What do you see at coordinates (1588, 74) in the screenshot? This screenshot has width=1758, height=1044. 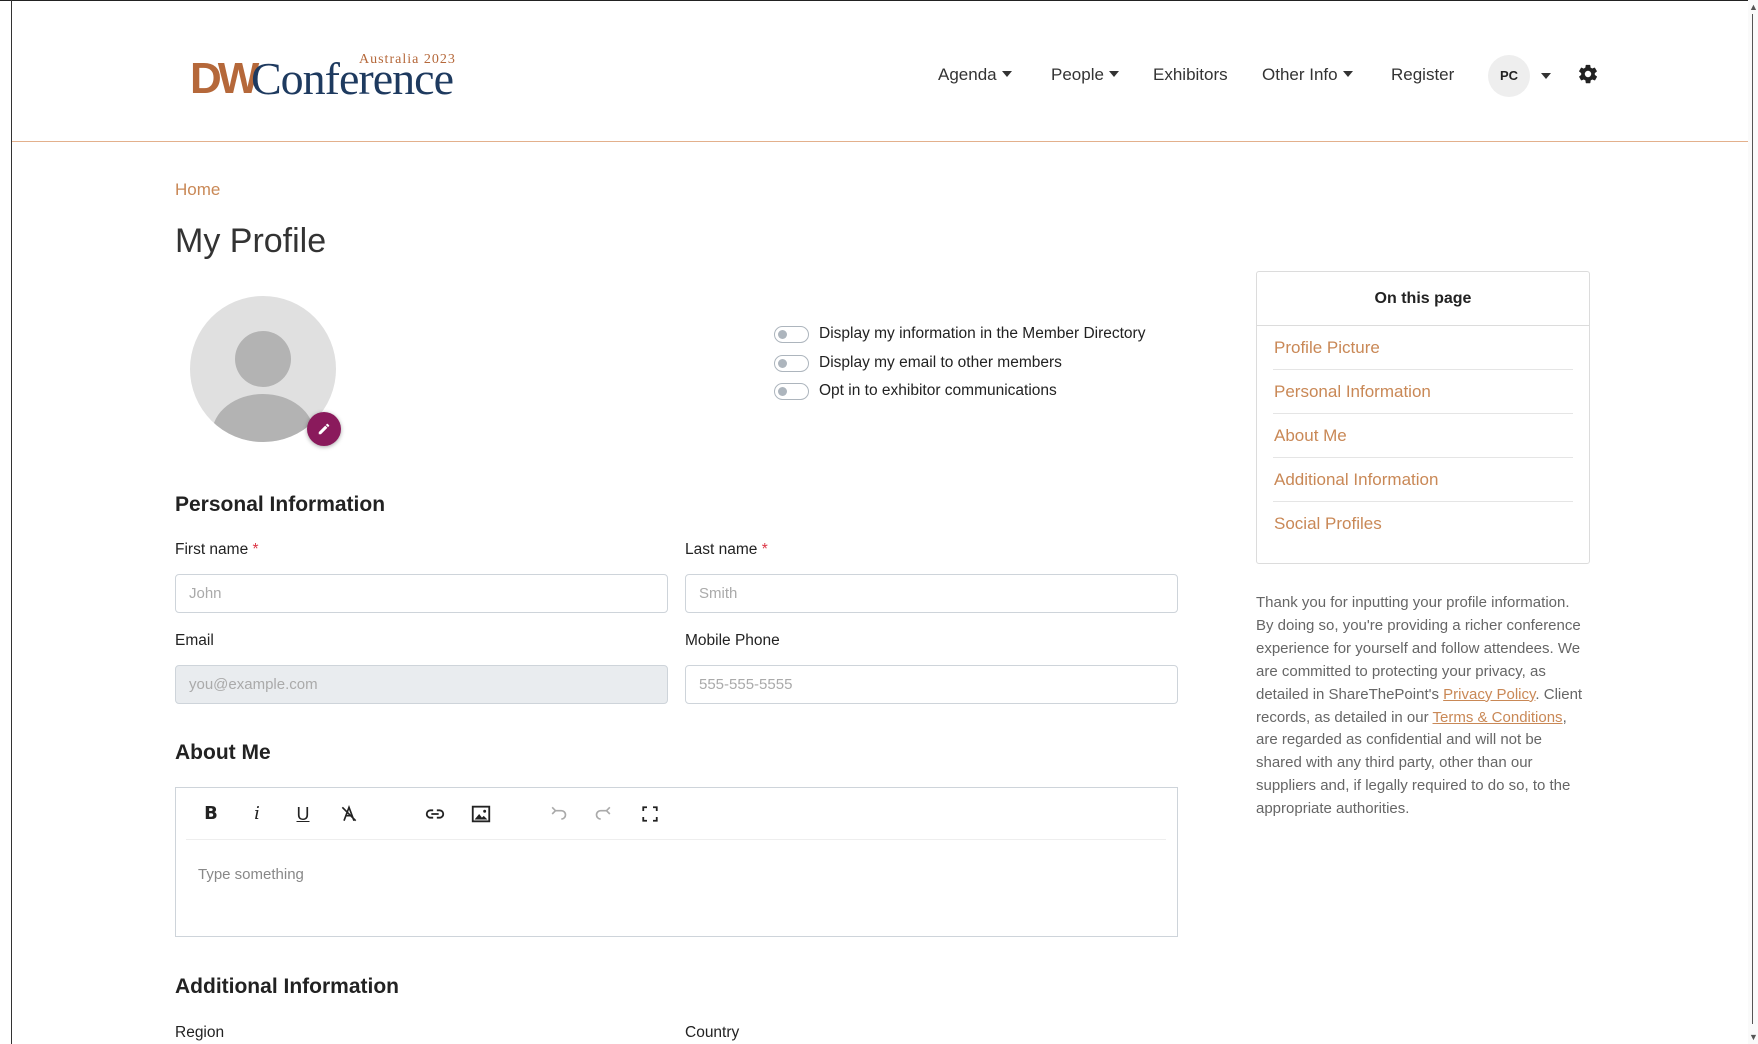 I see `gear-icon` at bounding box center [1588, 74].